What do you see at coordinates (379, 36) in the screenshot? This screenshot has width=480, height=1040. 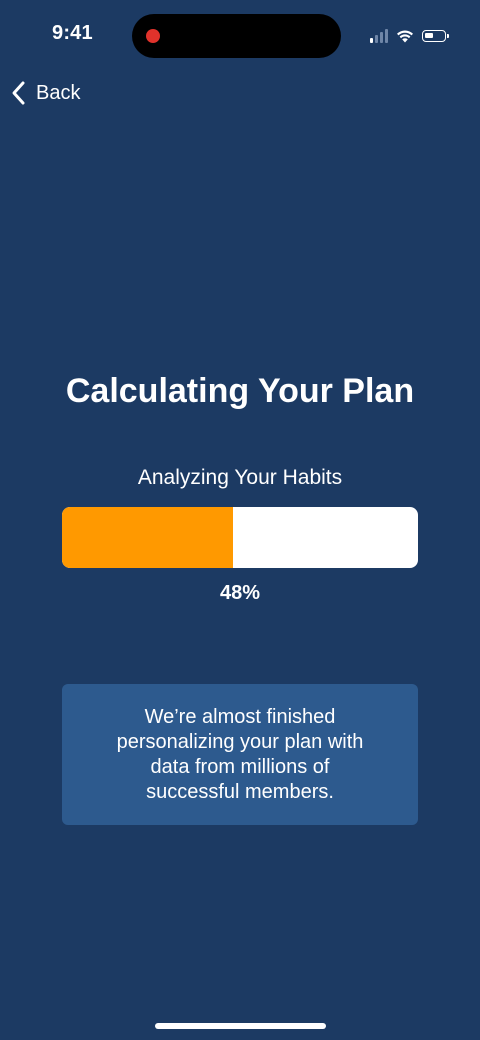 I see `signal-icon` at bounding box center [379, 36].